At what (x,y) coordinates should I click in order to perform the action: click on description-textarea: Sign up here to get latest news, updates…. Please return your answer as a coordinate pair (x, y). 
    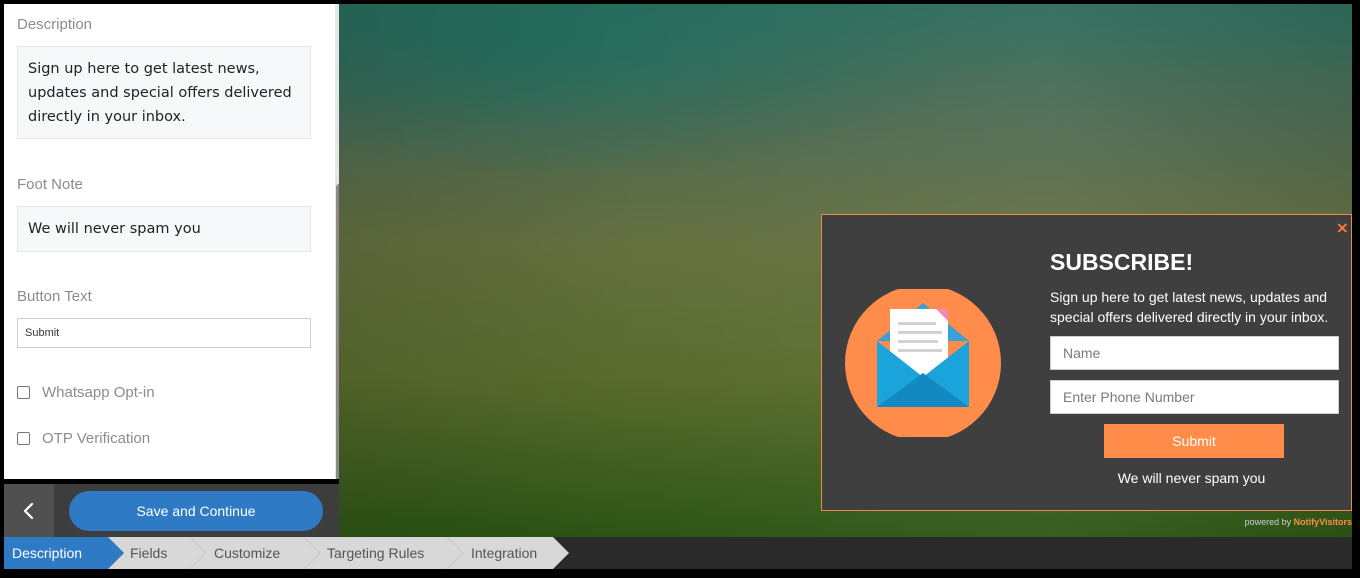
    Looking at the image, I should click on (164, 92).